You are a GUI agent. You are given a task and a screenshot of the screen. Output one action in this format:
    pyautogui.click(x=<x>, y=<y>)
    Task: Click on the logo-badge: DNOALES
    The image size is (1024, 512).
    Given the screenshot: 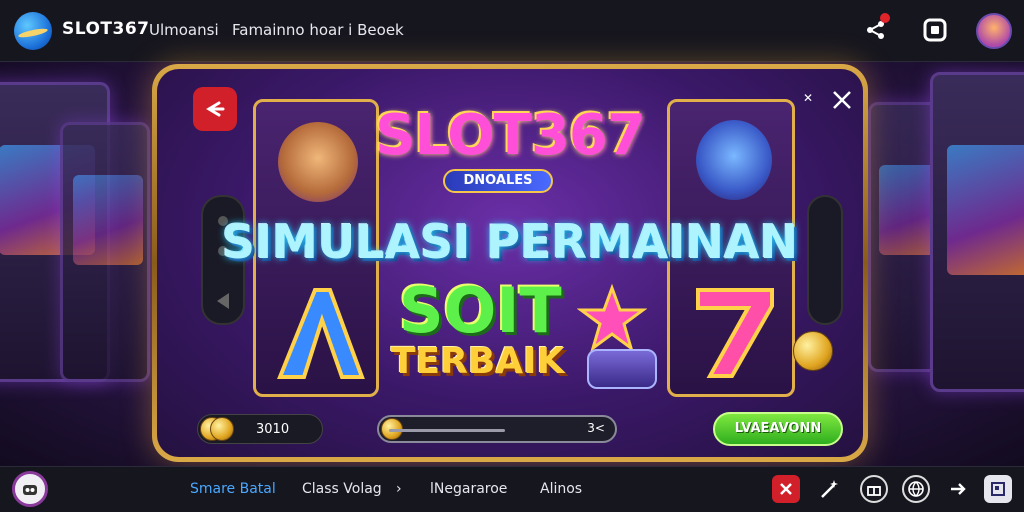 What is the action you would take?
    pyautogui.click(x=498, y=181)
    